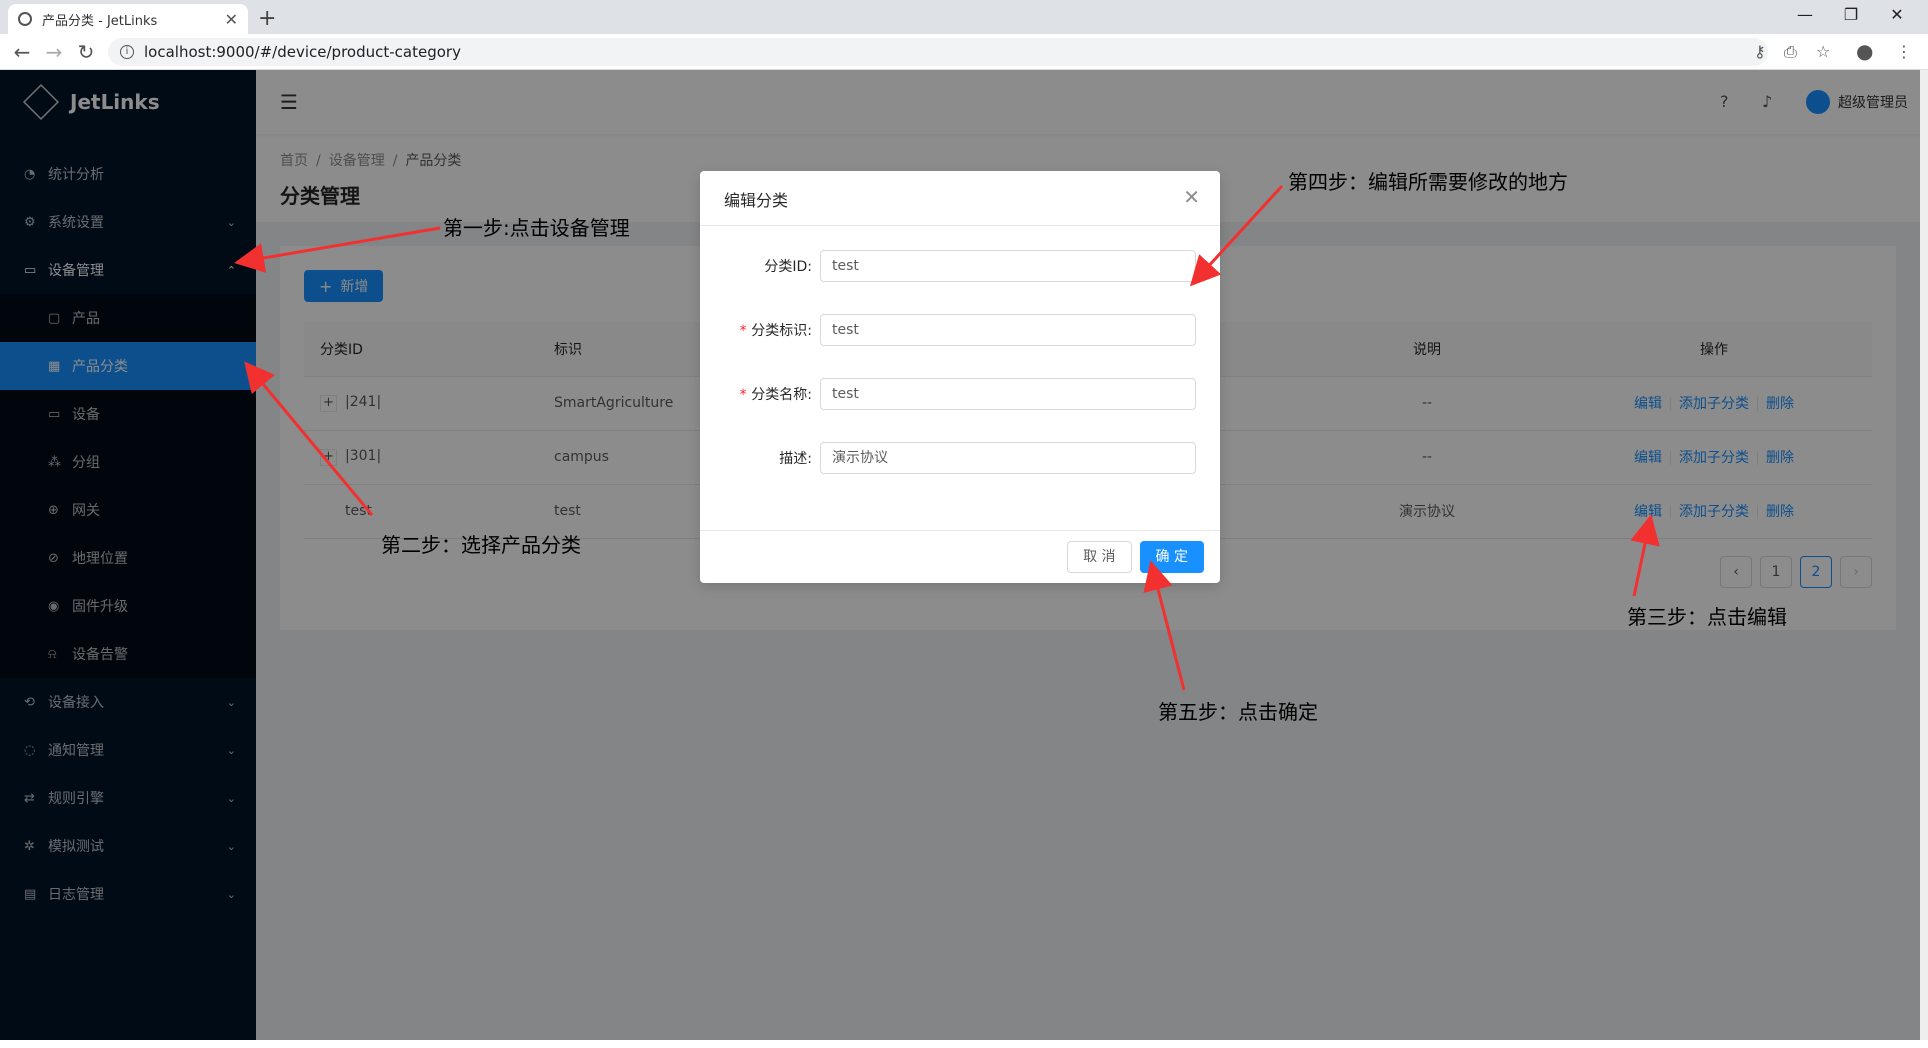 Image resolution: width=1928 pixels, height=1048 pixels. I want to click on close-icon: ✕, so click(1191, 197).